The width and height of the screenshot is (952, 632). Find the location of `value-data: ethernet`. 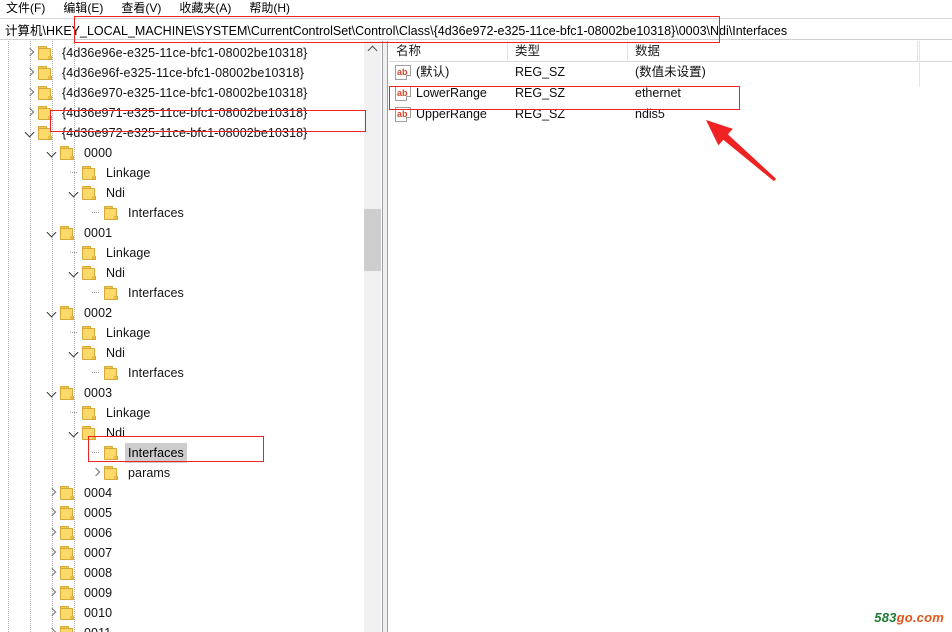

value-data: ethernet is located at coordinates (658, 93).